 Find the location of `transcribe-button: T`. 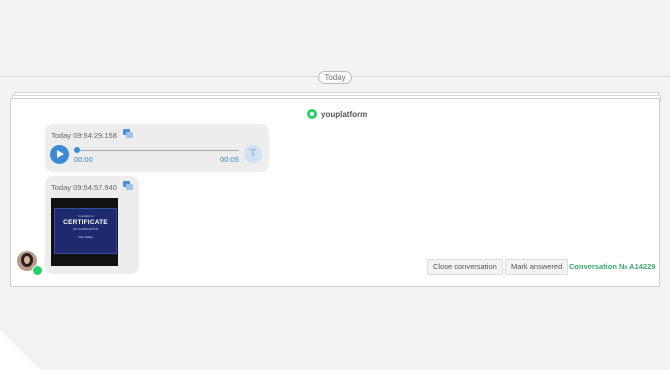

transcribe-button: T is located at coordinates (253, 154).